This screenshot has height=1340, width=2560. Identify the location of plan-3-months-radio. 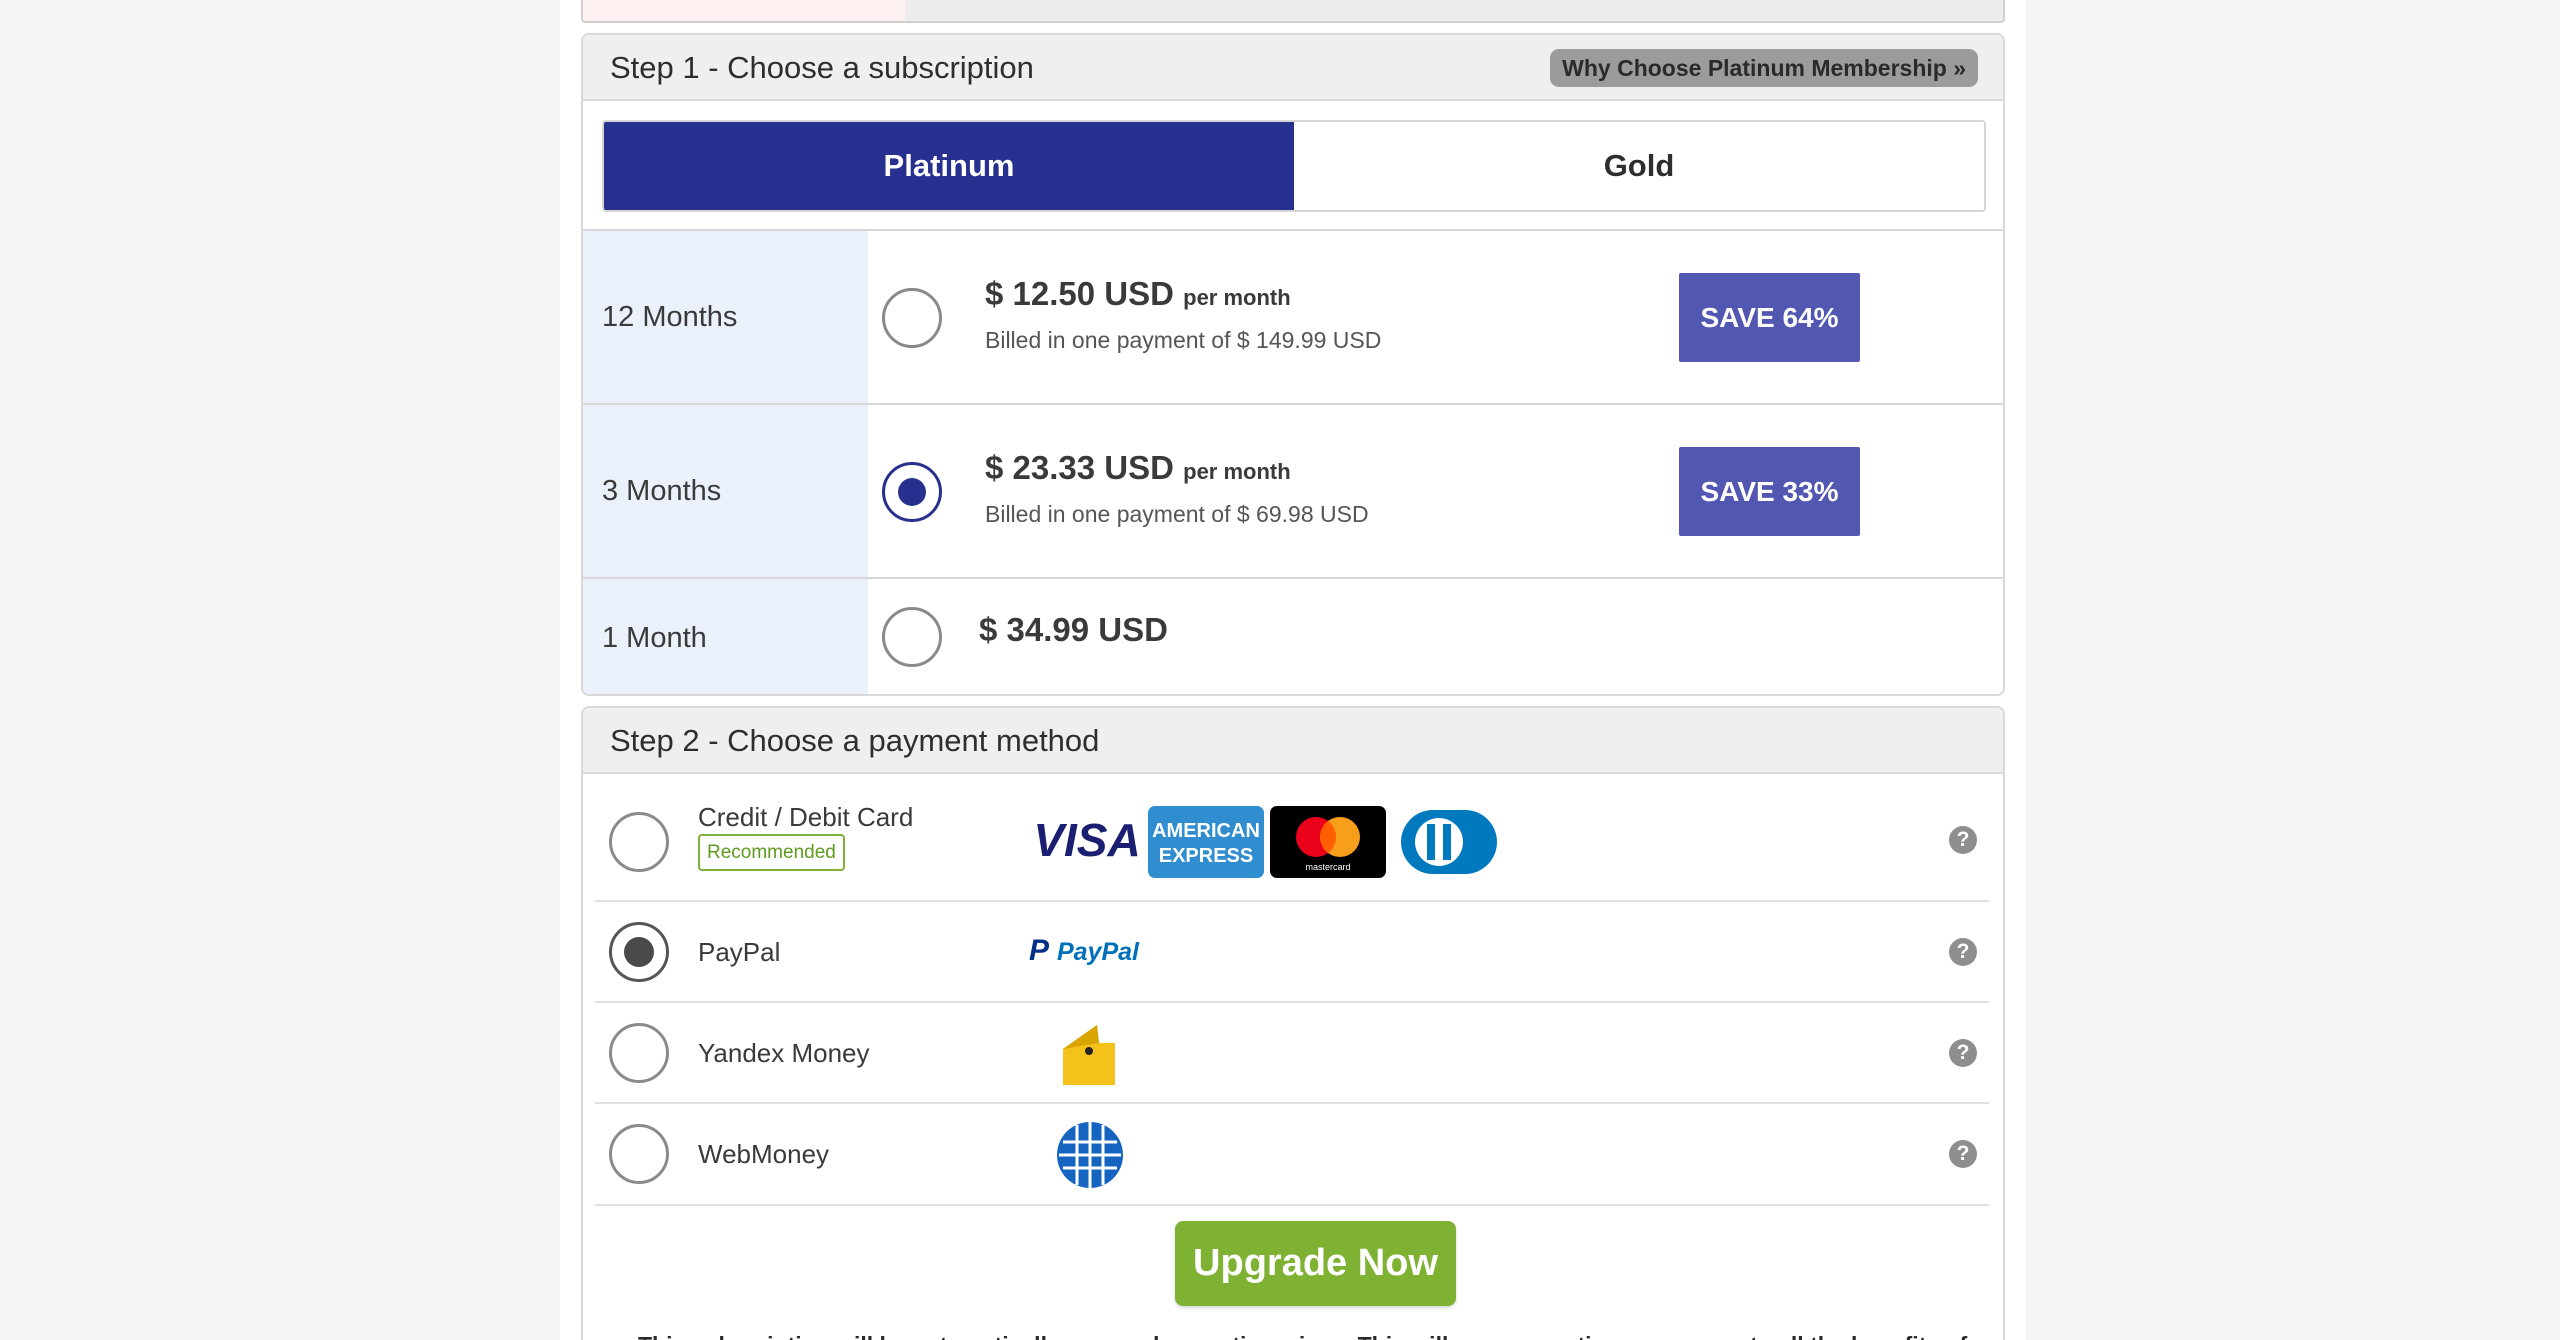
(912, 492).